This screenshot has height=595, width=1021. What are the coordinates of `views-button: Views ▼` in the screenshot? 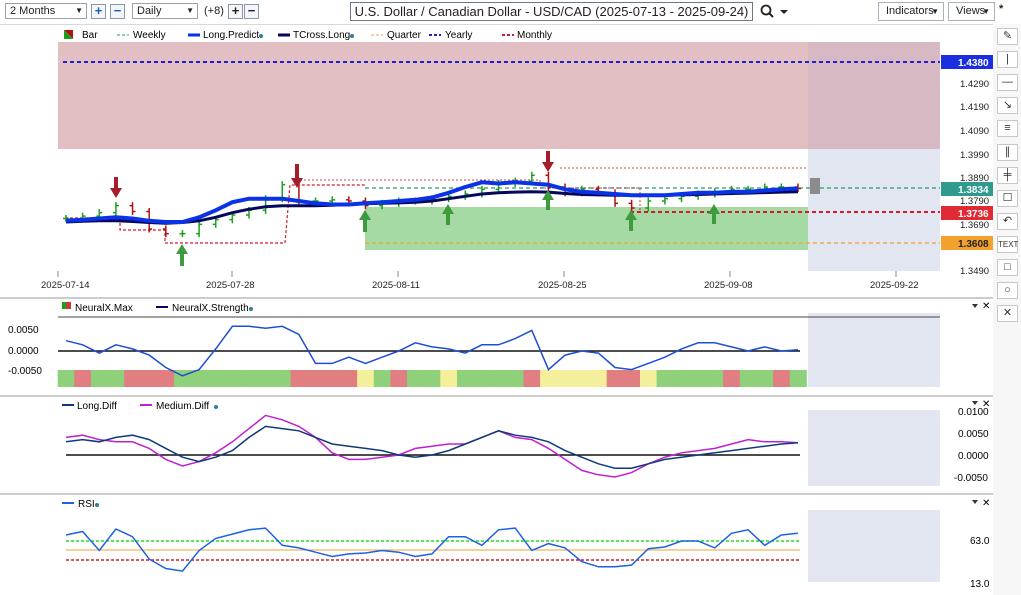 It's located at (971, 11).